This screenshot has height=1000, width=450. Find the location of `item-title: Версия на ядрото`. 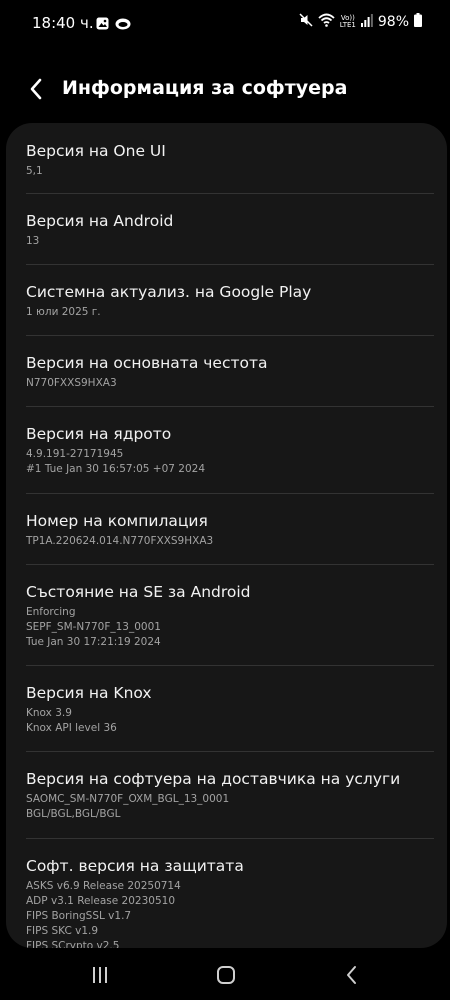

item-title: Версия на ядрото is located at coordinates (99, 434).